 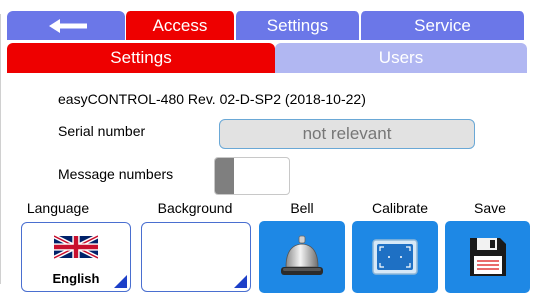 What do you see at coordinates (490, 208) in the screenshot?
I see `save-label: Save` at bounding box center [490, 208].